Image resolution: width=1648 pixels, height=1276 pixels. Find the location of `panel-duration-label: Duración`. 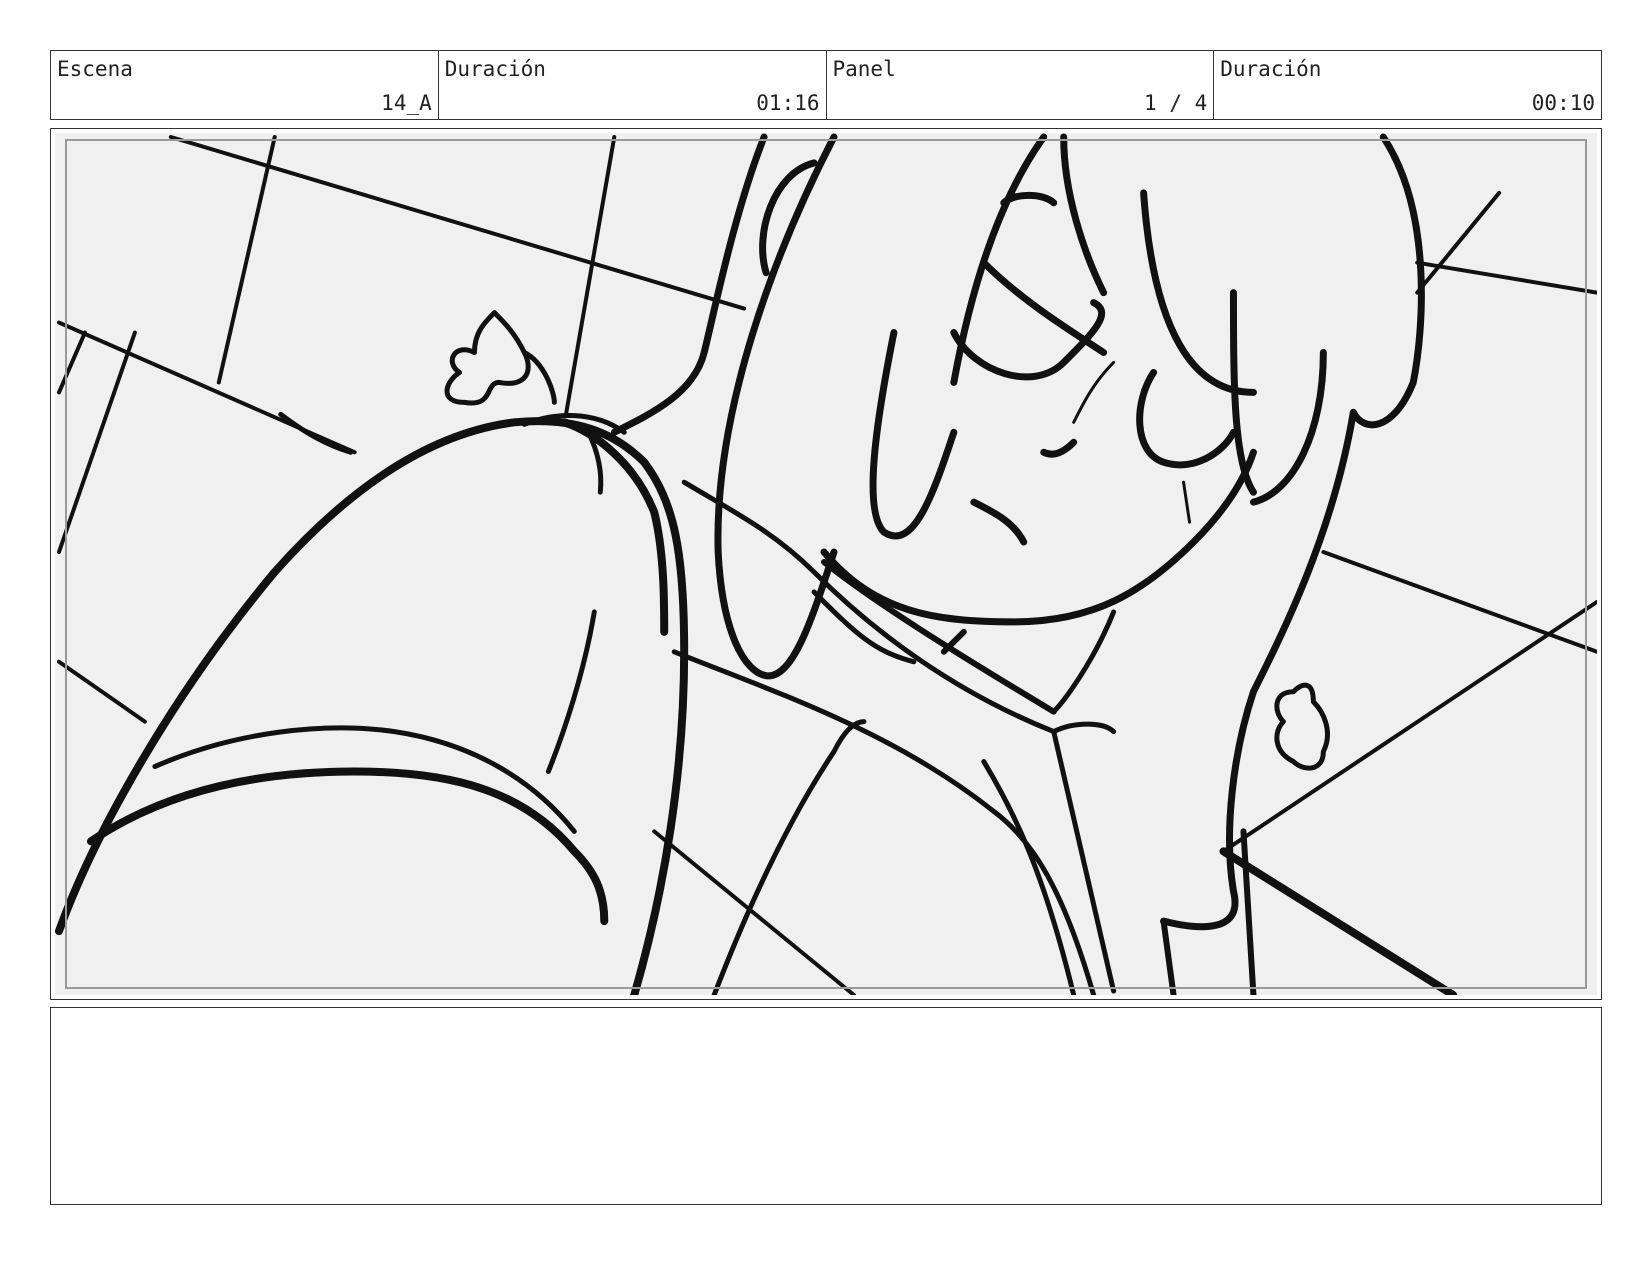

panel-duration-label: Duración is located at coordinates (1271, 69).